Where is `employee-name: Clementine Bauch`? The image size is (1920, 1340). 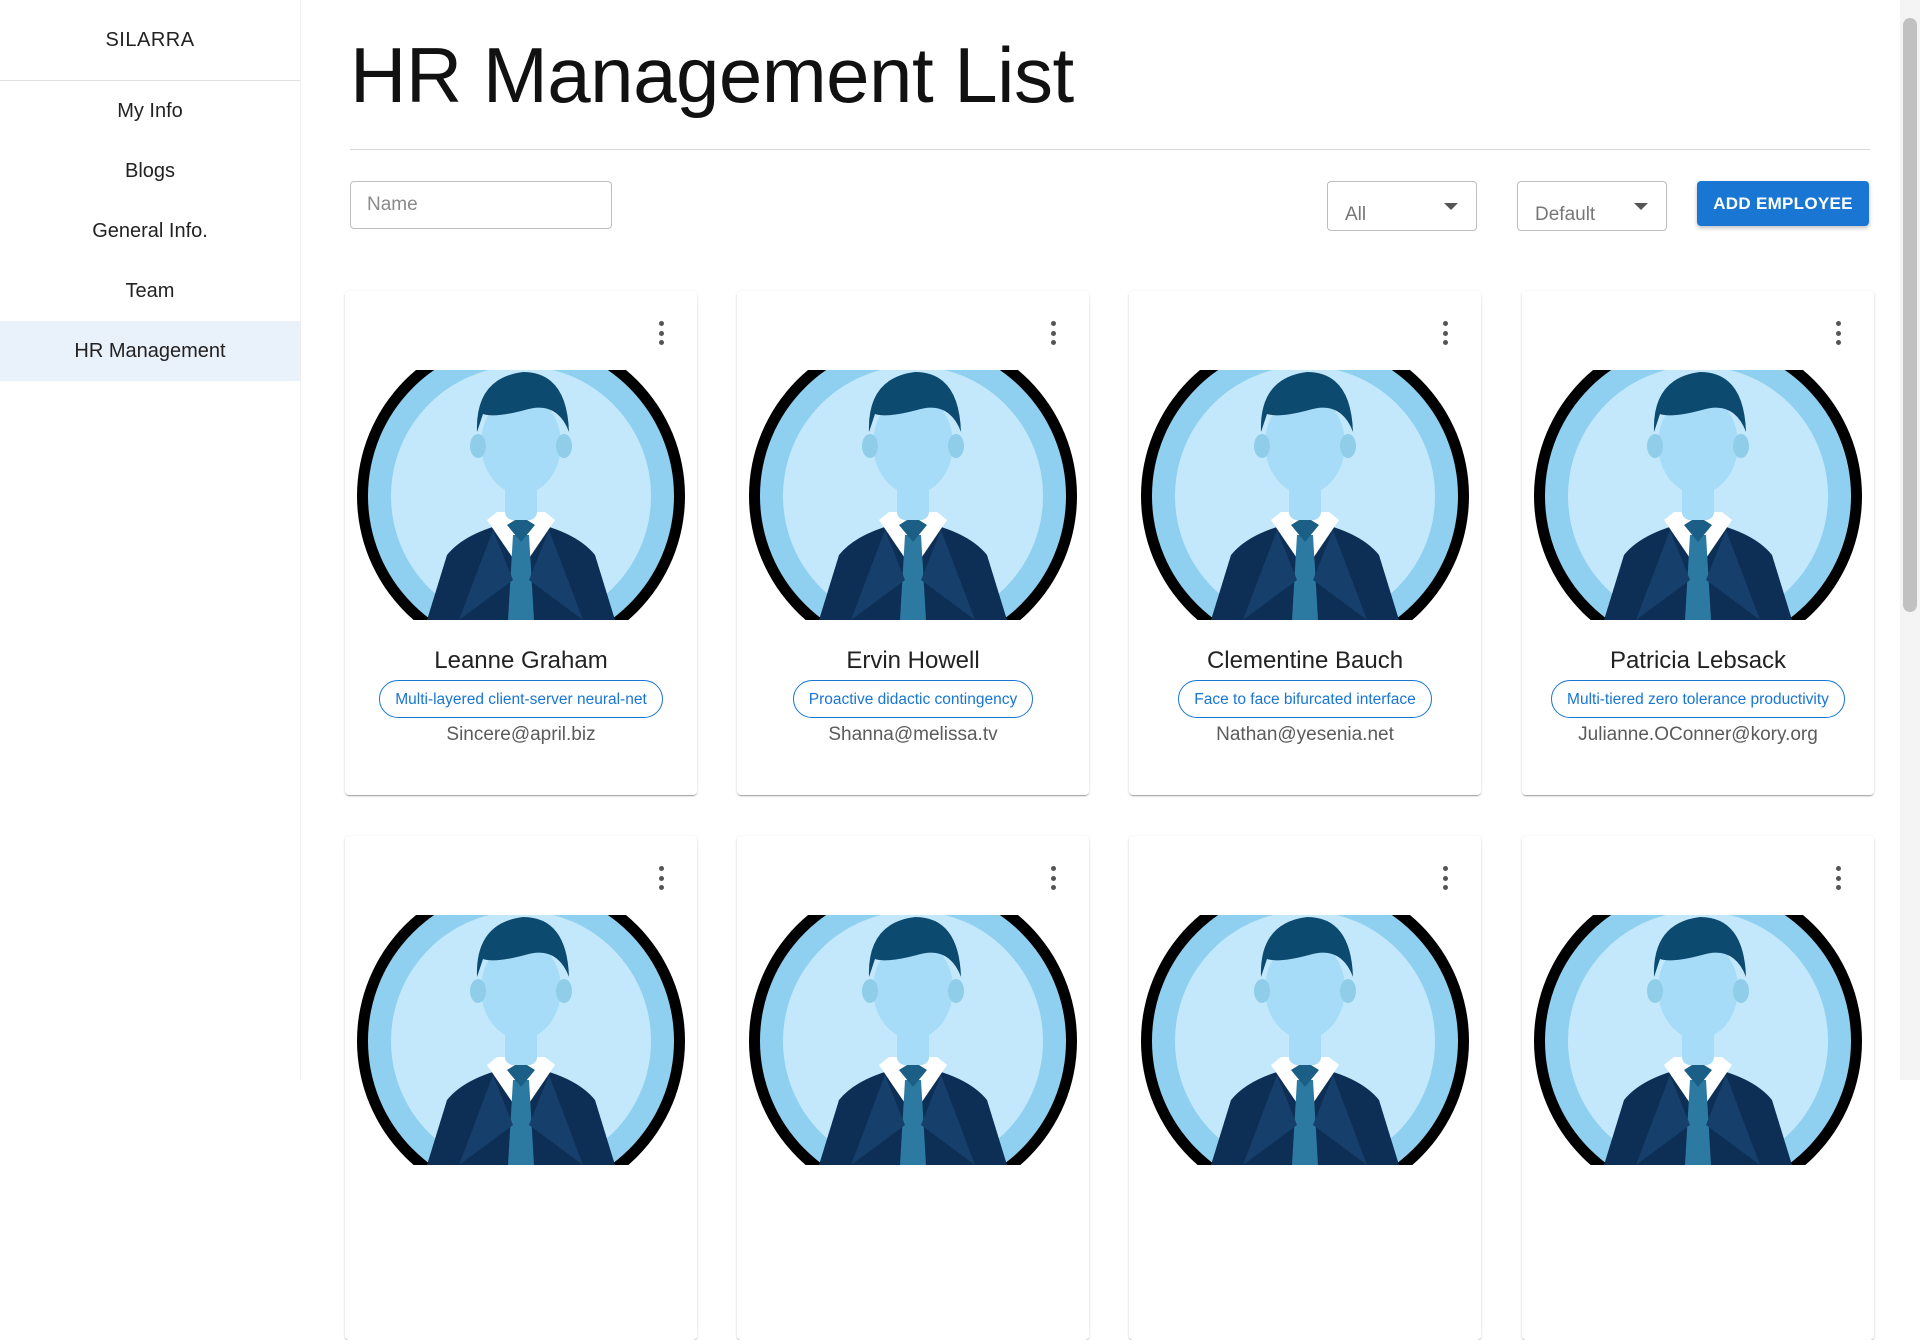
employee-name: Clementine Bauch is located at coordinates (1305, 660).